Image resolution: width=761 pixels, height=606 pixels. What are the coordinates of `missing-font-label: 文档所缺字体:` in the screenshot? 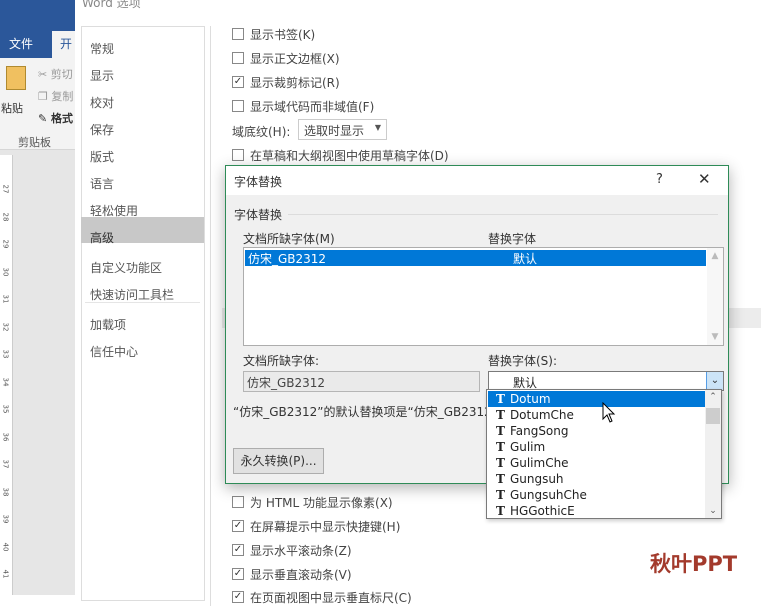 It's located at (281, 361).